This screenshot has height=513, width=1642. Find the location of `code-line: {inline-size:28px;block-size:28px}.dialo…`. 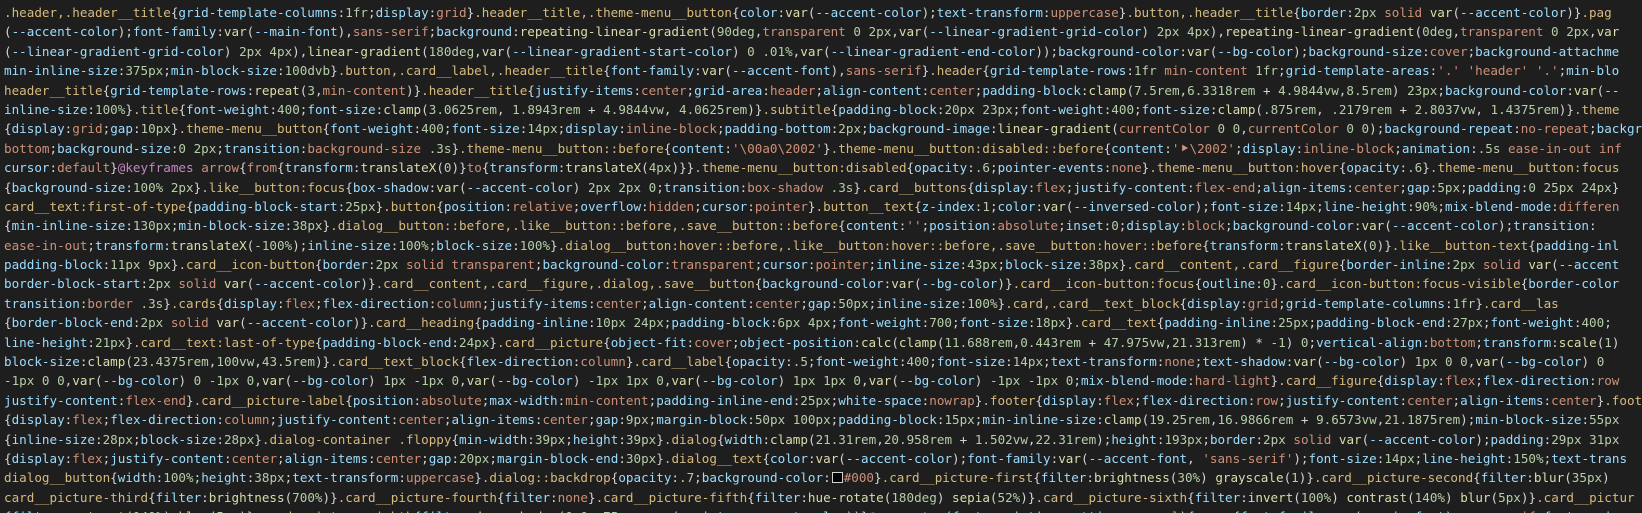

code-line: {inline-size:28px;block-size:28px}.dialo… is located at coordinates (823, 439).